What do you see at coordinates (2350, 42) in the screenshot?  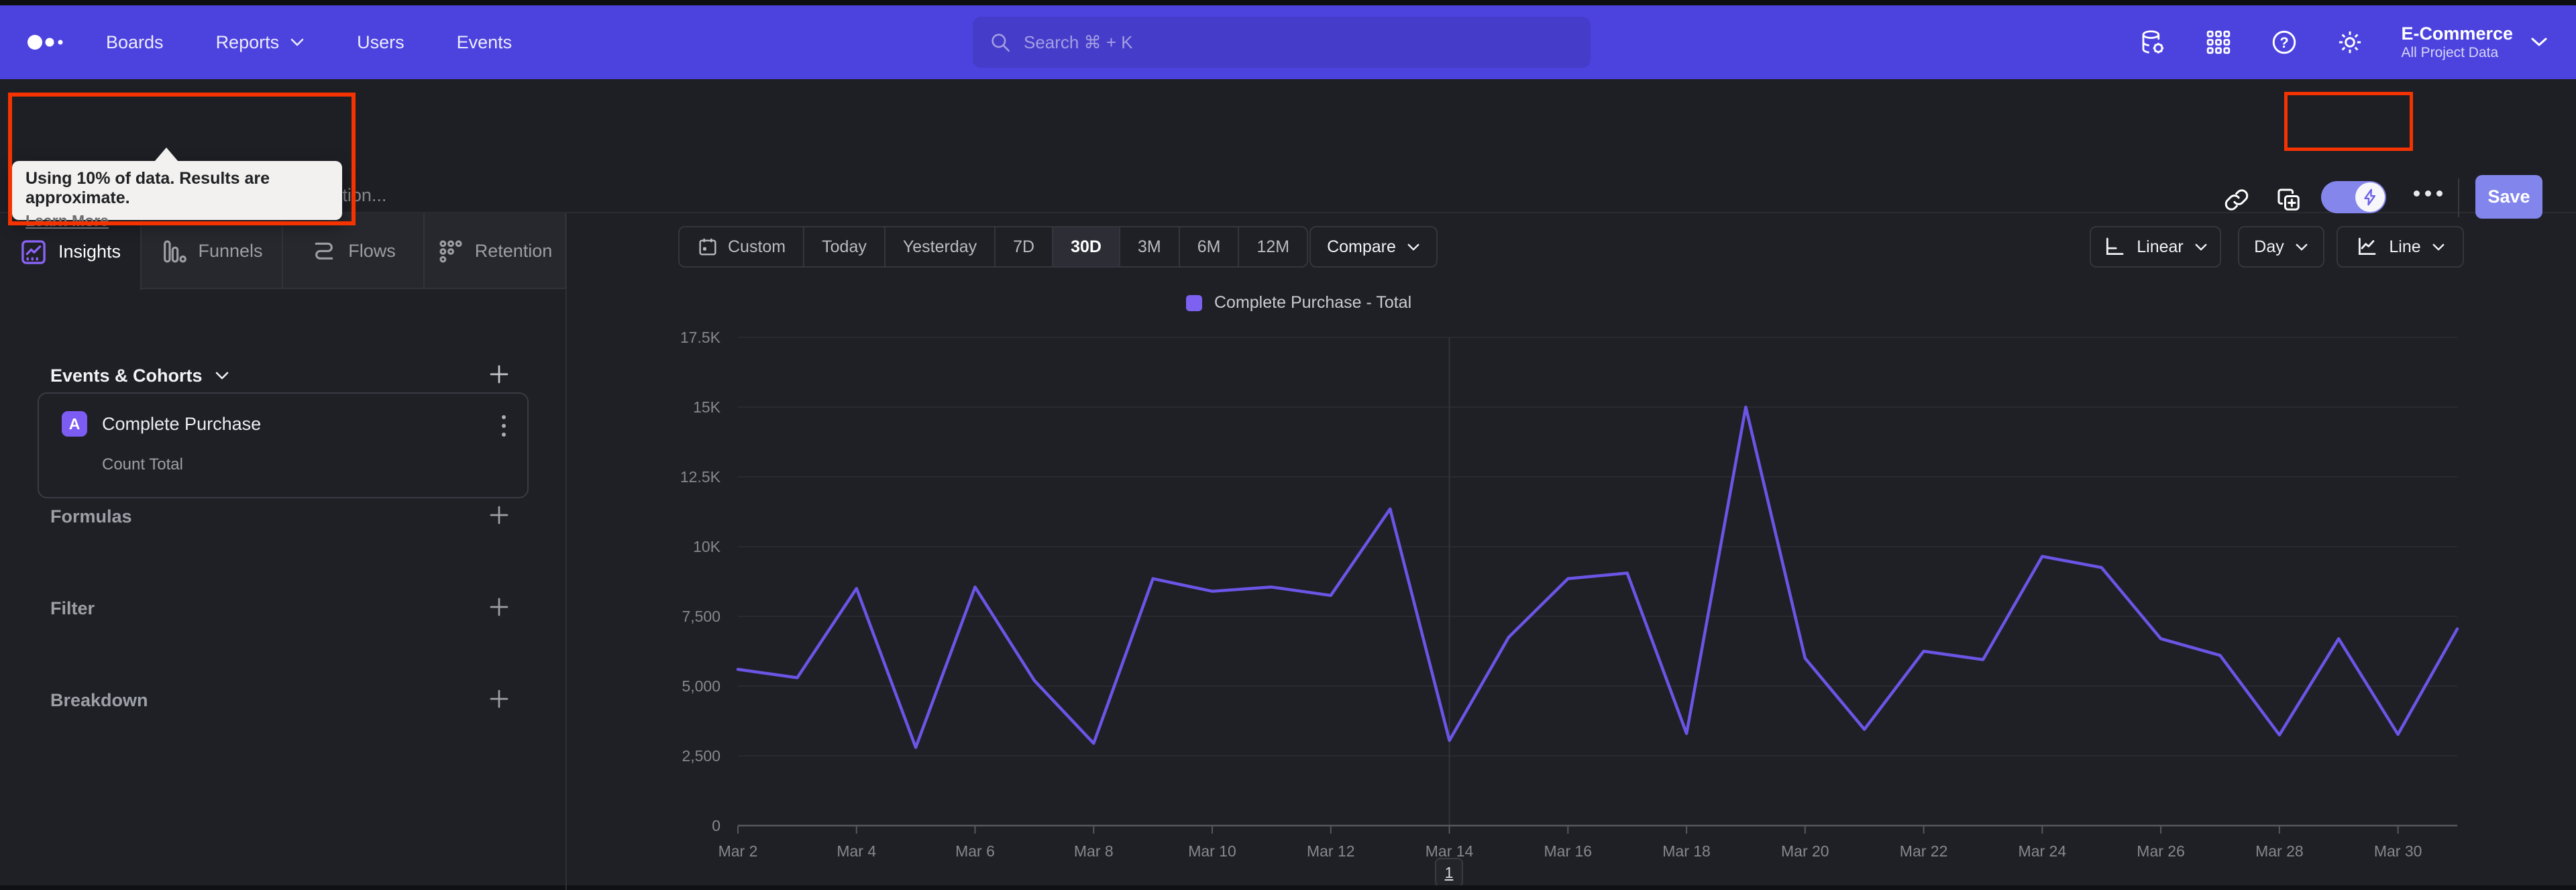 I see `settings-gear-icon` at bounding box center [2350, 42].